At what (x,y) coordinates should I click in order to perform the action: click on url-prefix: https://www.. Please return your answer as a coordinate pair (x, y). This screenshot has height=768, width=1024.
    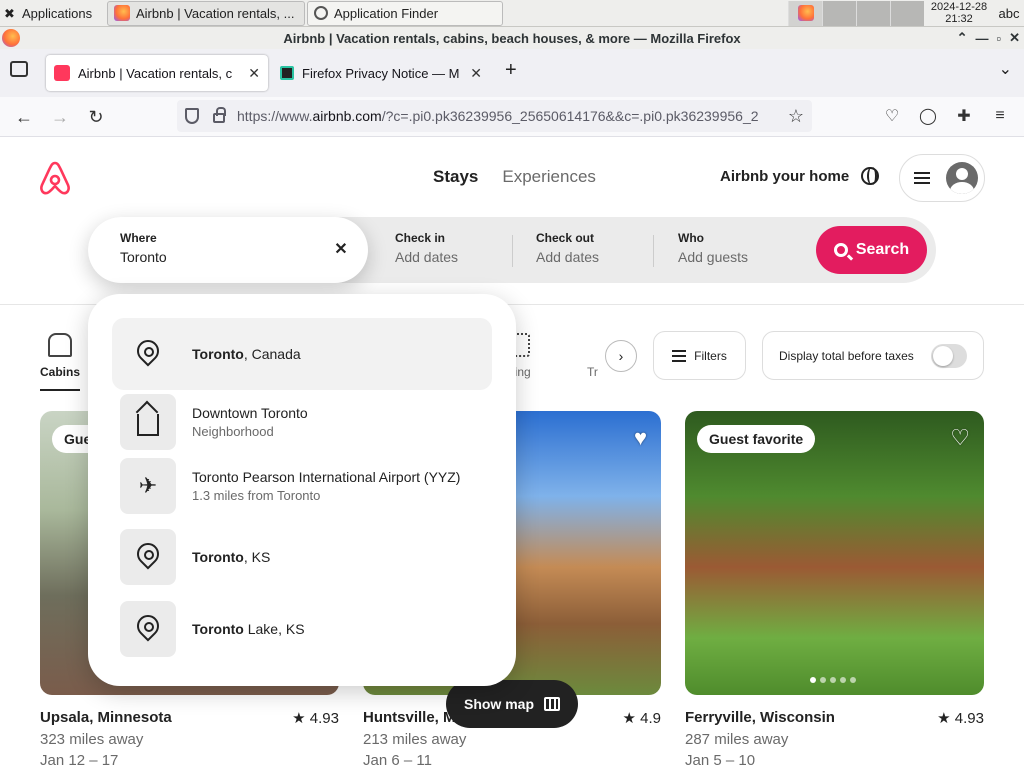
    Looking at the image, I should click on (275, 116).